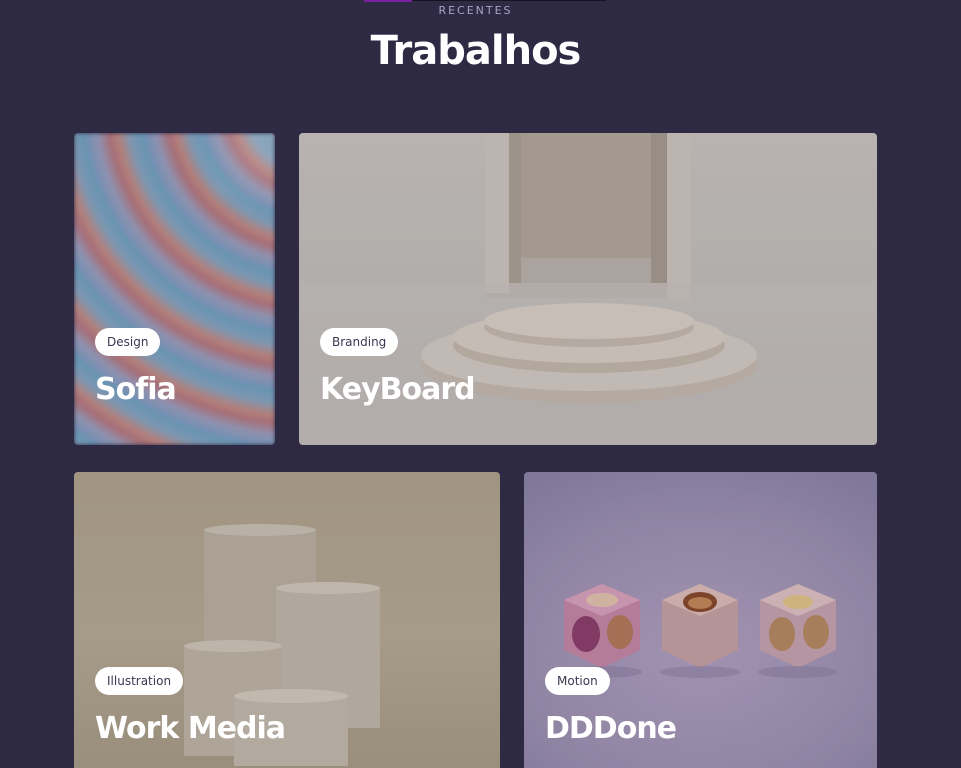  Describe the element at coordinates (359, 342) in the screenshot. I see `project-tag: Branding` at that location.